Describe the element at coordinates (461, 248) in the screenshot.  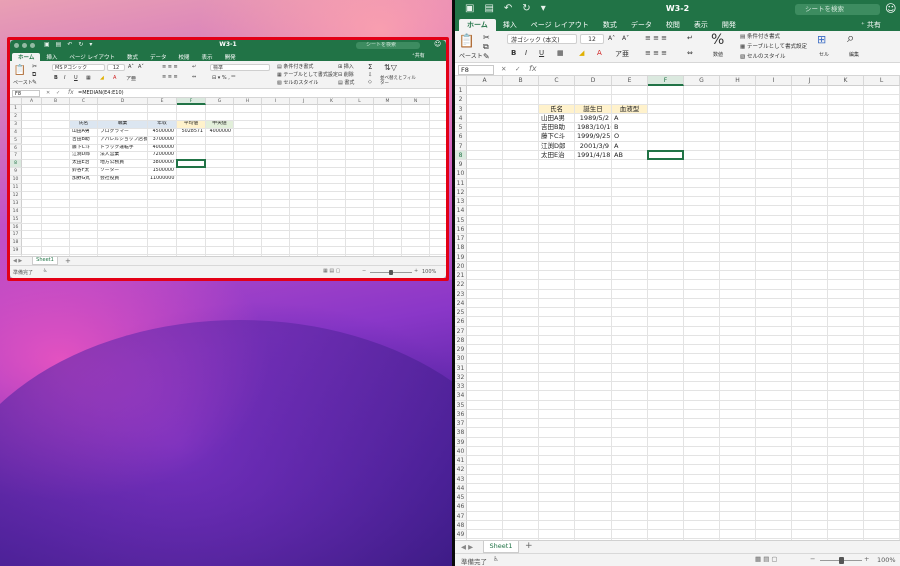
I see `row-header: 18` at that location.